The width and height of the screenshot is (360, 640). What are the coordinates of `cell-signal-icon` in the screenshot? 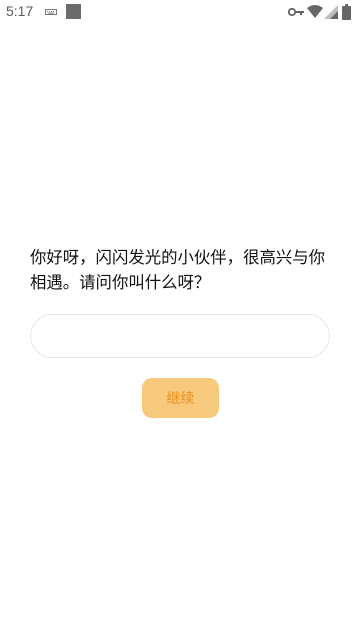 It's located at (331, 12).